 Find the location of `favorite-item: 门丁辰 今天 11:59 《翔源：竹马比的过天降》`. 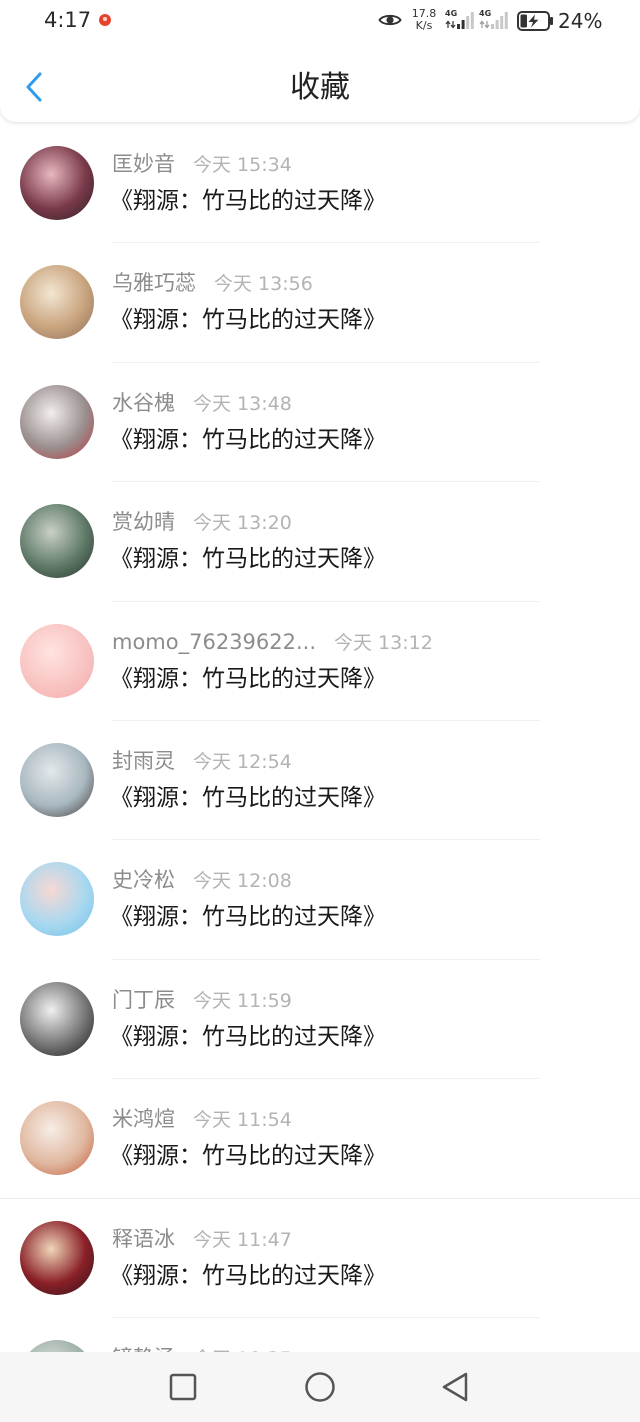

favorite-item: 门丁辰 今天 11:59 《翔源：竹马比的过天降》 is located at coordinates (320, 1020).